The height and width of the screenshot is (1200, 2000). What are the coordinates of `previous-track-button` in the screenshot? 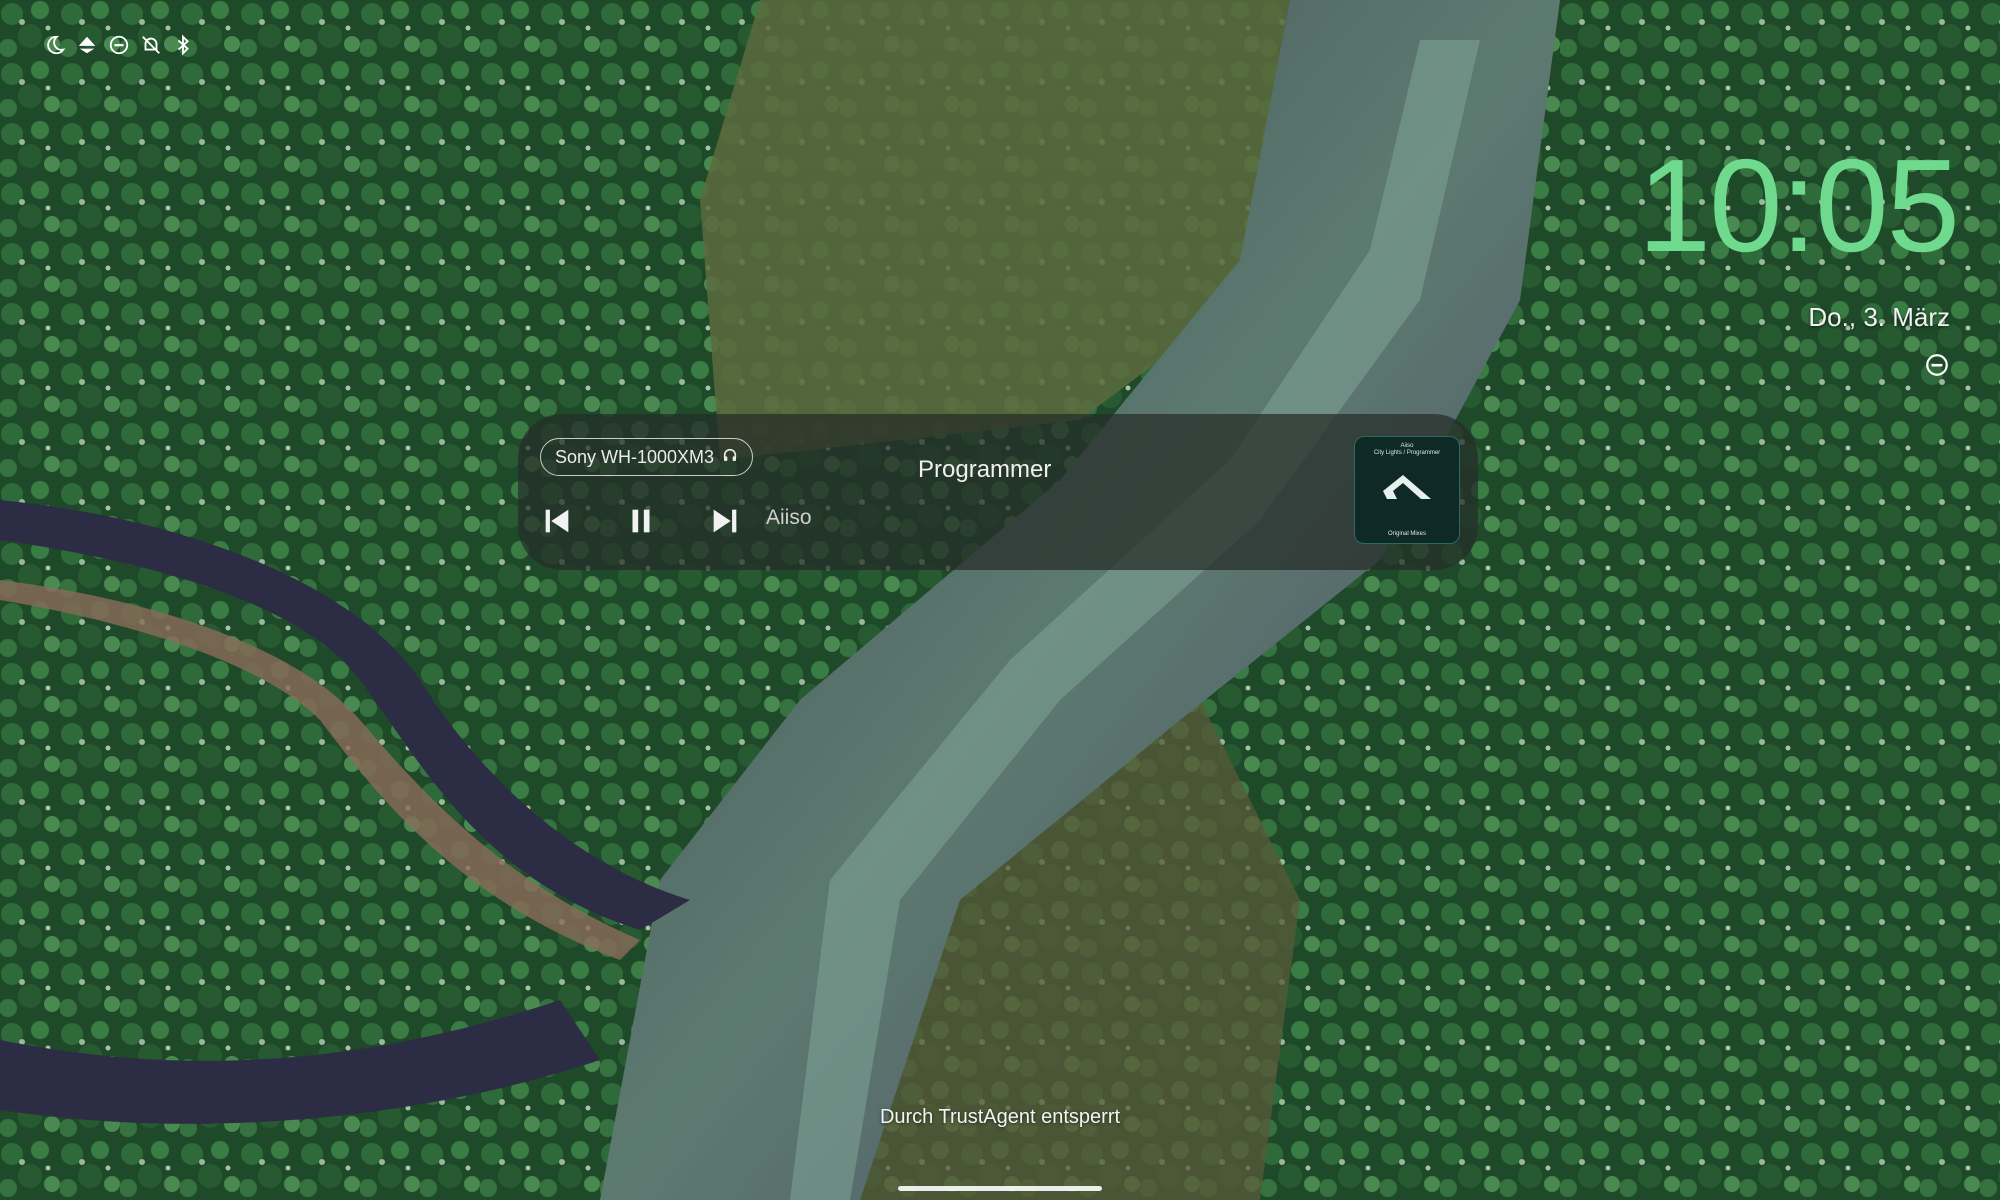 It's located at (557, 521).